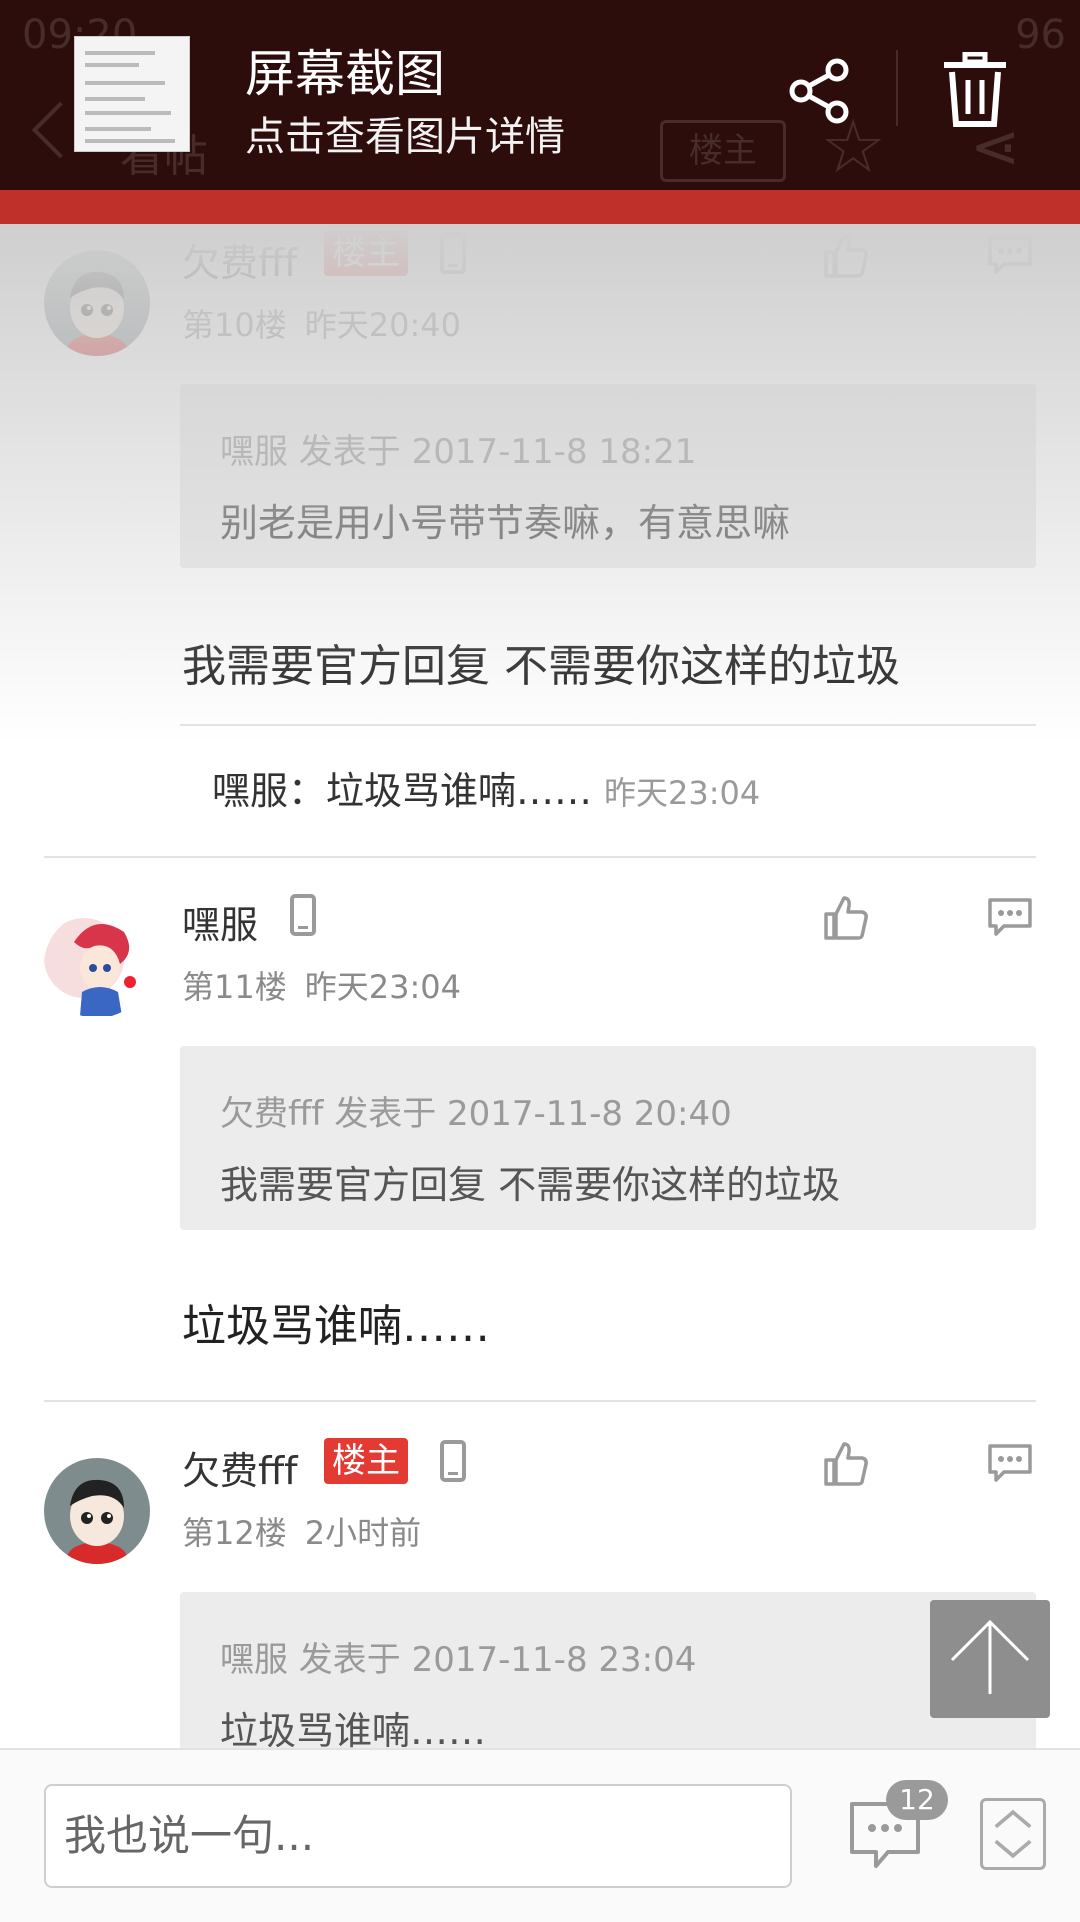 This screenshot has height=1922, width=1080. What do you see at coordinates (723, 151) in the screenshot?
I see `owner-only-button: 楼主` at bounding box center [723, 151].